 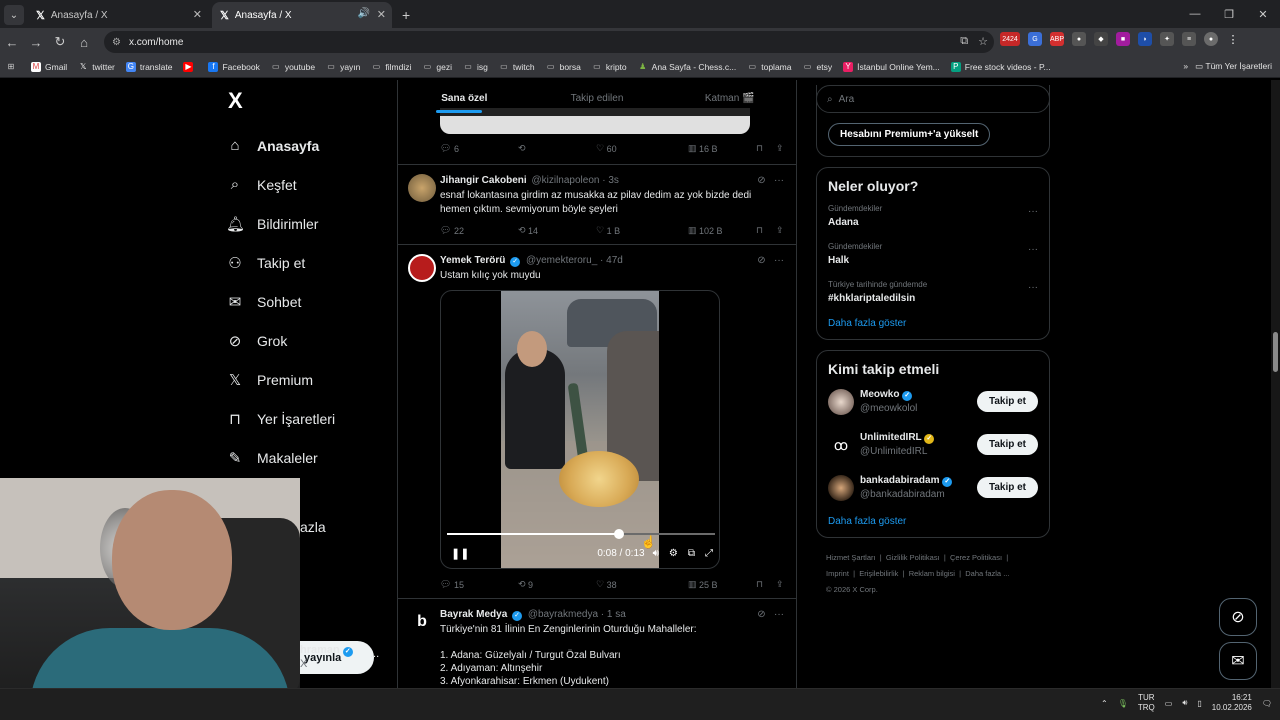 I want to click on bookmark-folder-twitch: ▭ twitch, so click(x=517, y=67).